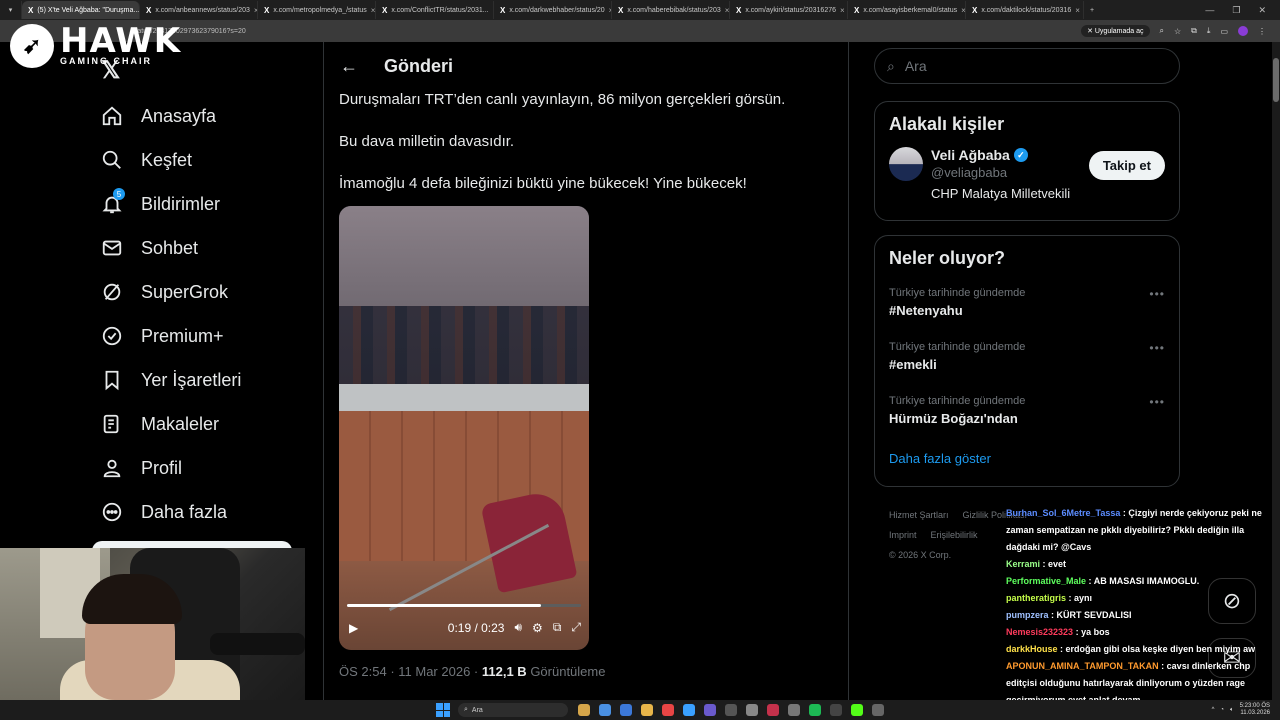 The height and width of the screenshot is (720, 1280). Describe the element at coordinates (200, 116) in the screenshot. I see `sidebar-item-home: Anasayfa` at that location.